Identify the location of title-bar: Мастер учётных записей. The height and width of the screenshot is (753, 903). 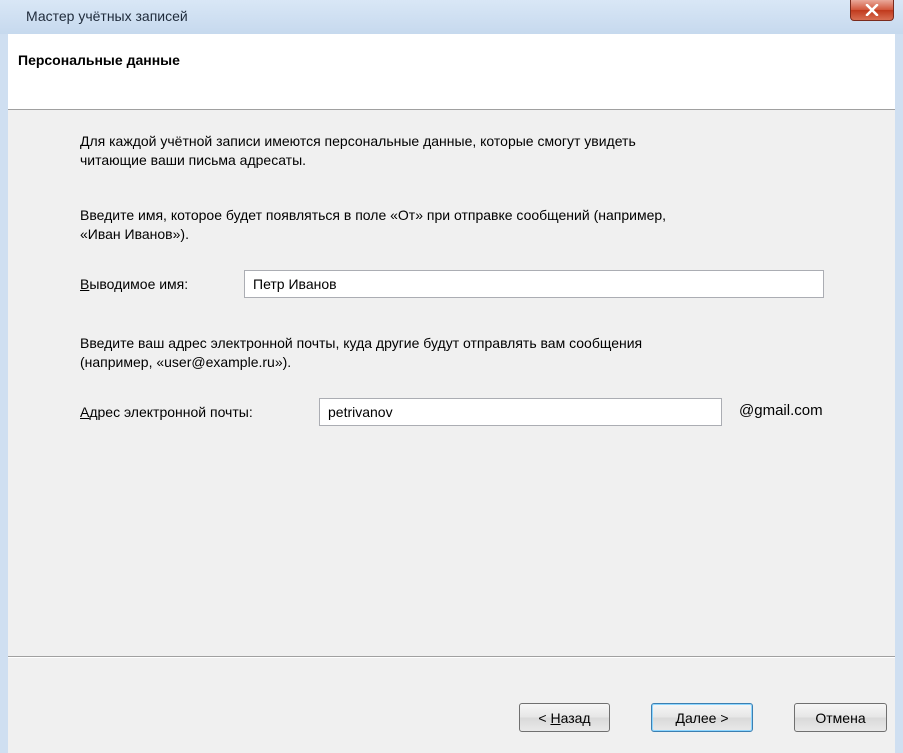
(451, 17).